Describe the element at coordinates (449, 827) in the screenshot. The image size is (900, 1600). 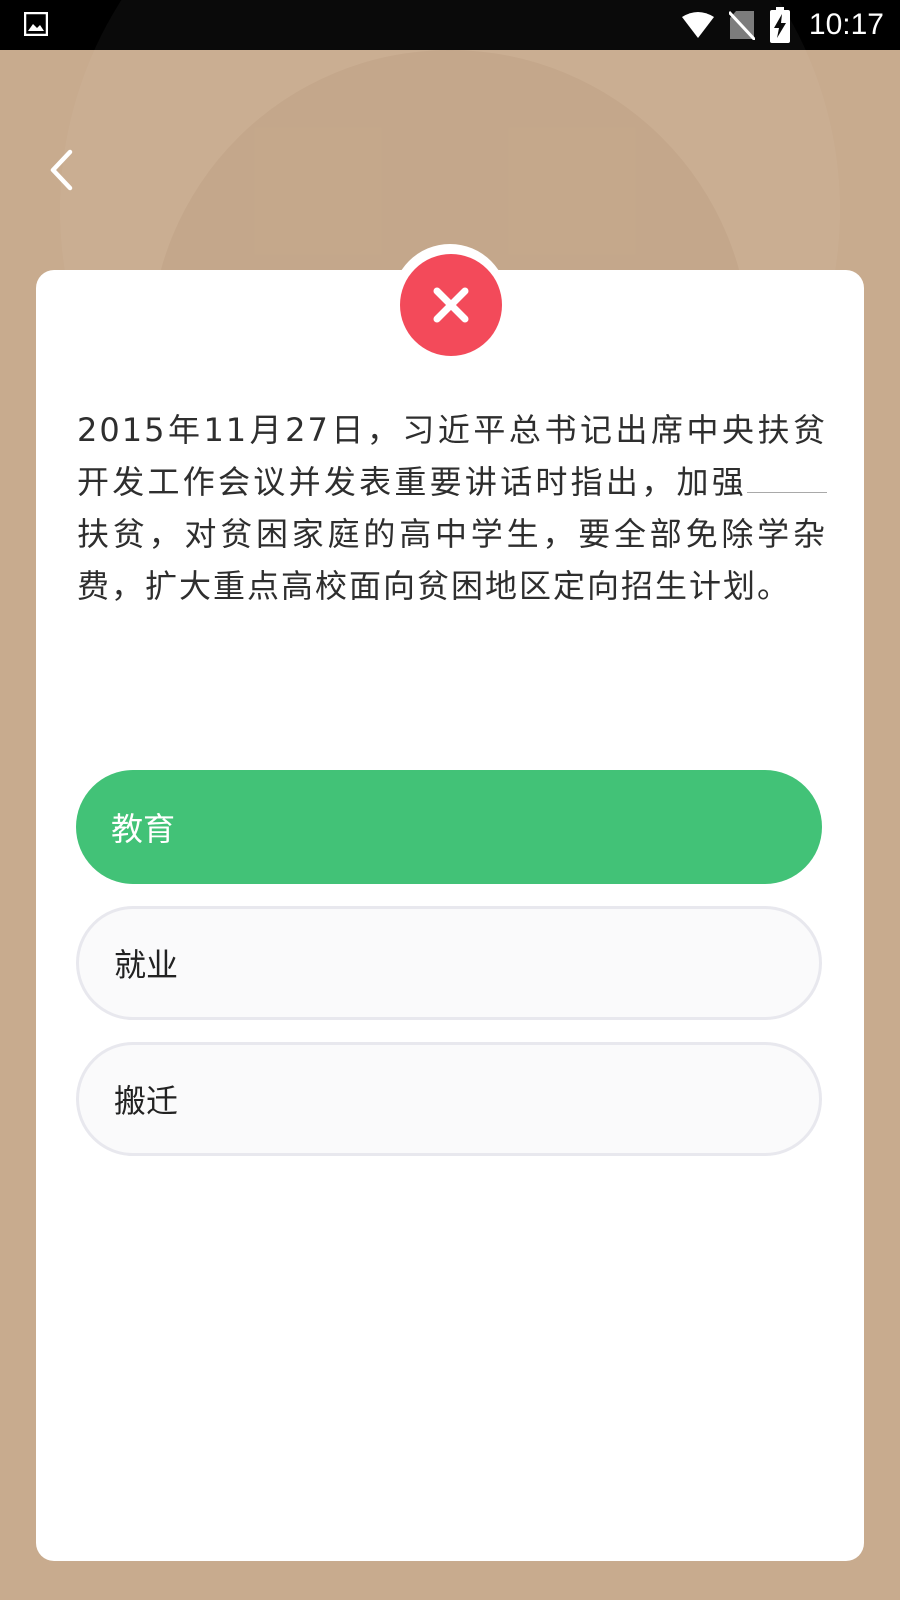
I see `option-education: 教育` at that location.